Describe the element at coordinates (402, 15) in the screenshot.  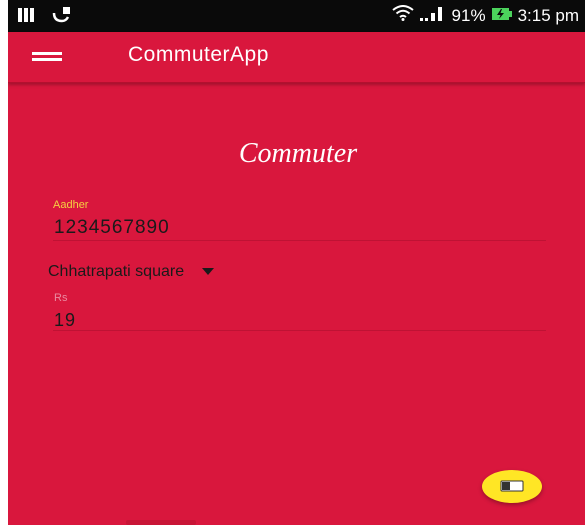
I see `wifi-icon` at that location.